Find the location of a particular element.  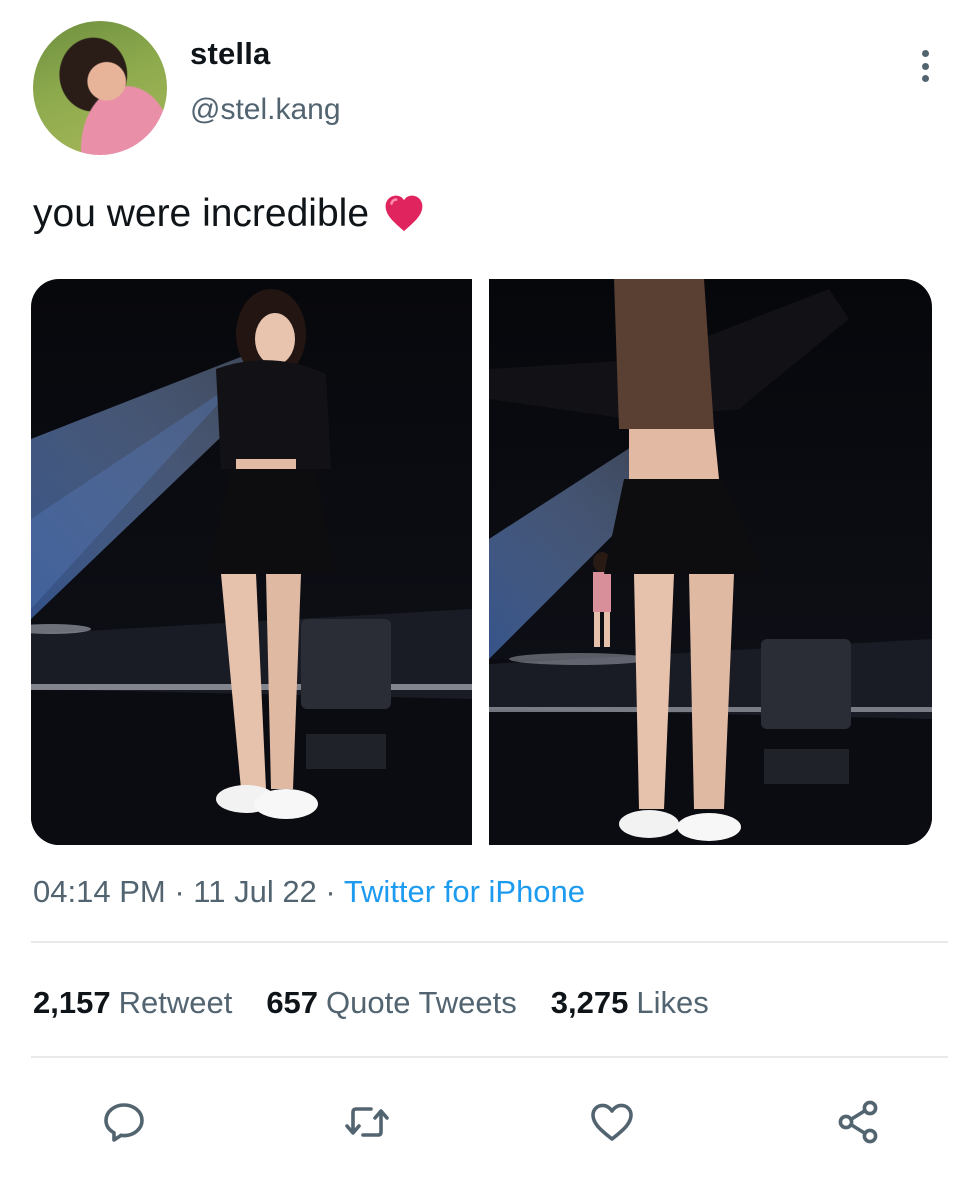

retweet-icon is located at coordinates (367, 1122).